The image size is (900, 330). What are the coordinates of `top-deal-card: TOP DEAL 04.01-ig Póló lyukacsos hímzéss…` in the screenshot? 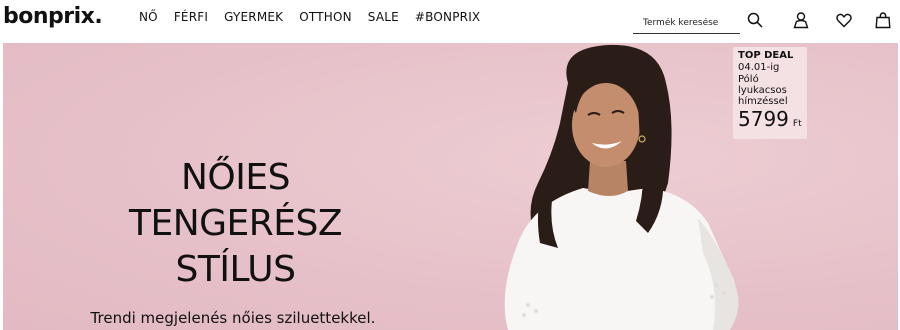 It's located at (770, 93).